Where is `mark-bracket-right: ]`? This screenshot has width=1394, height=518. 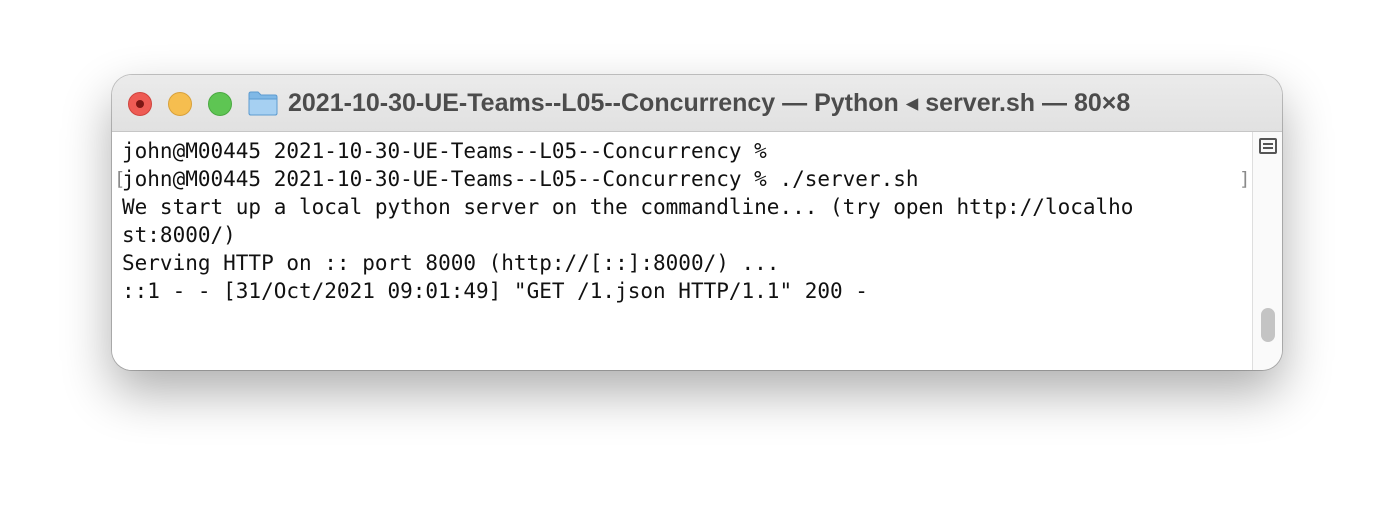 mark-bracket-right: ] is located at coordinates (1245, 179).